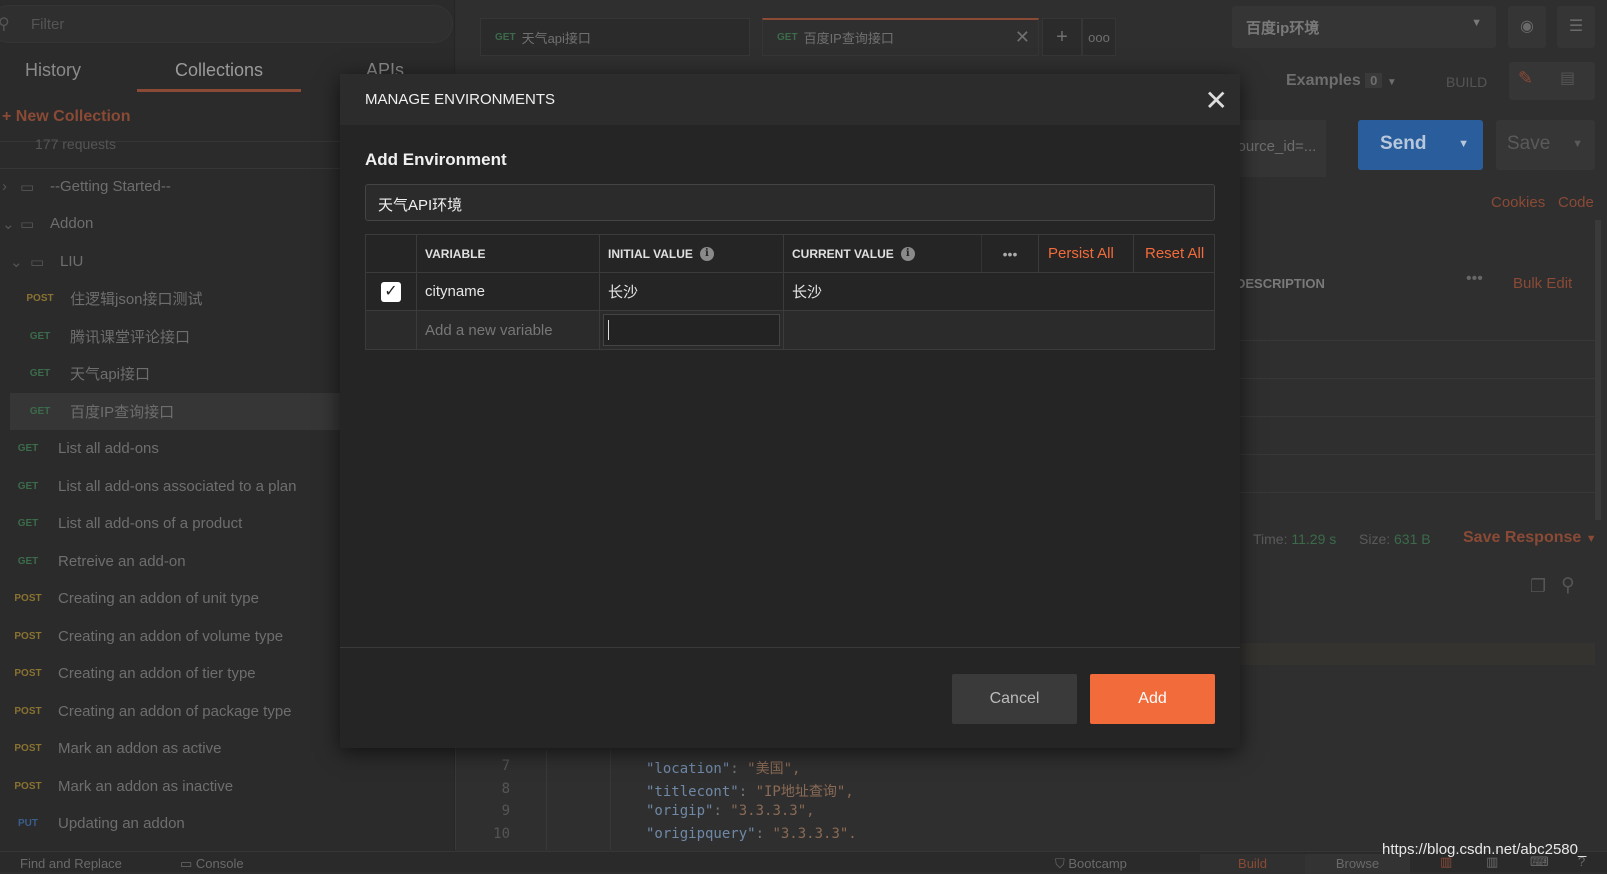  I want to click on send-button: Send ▼, so click(1420, 145).